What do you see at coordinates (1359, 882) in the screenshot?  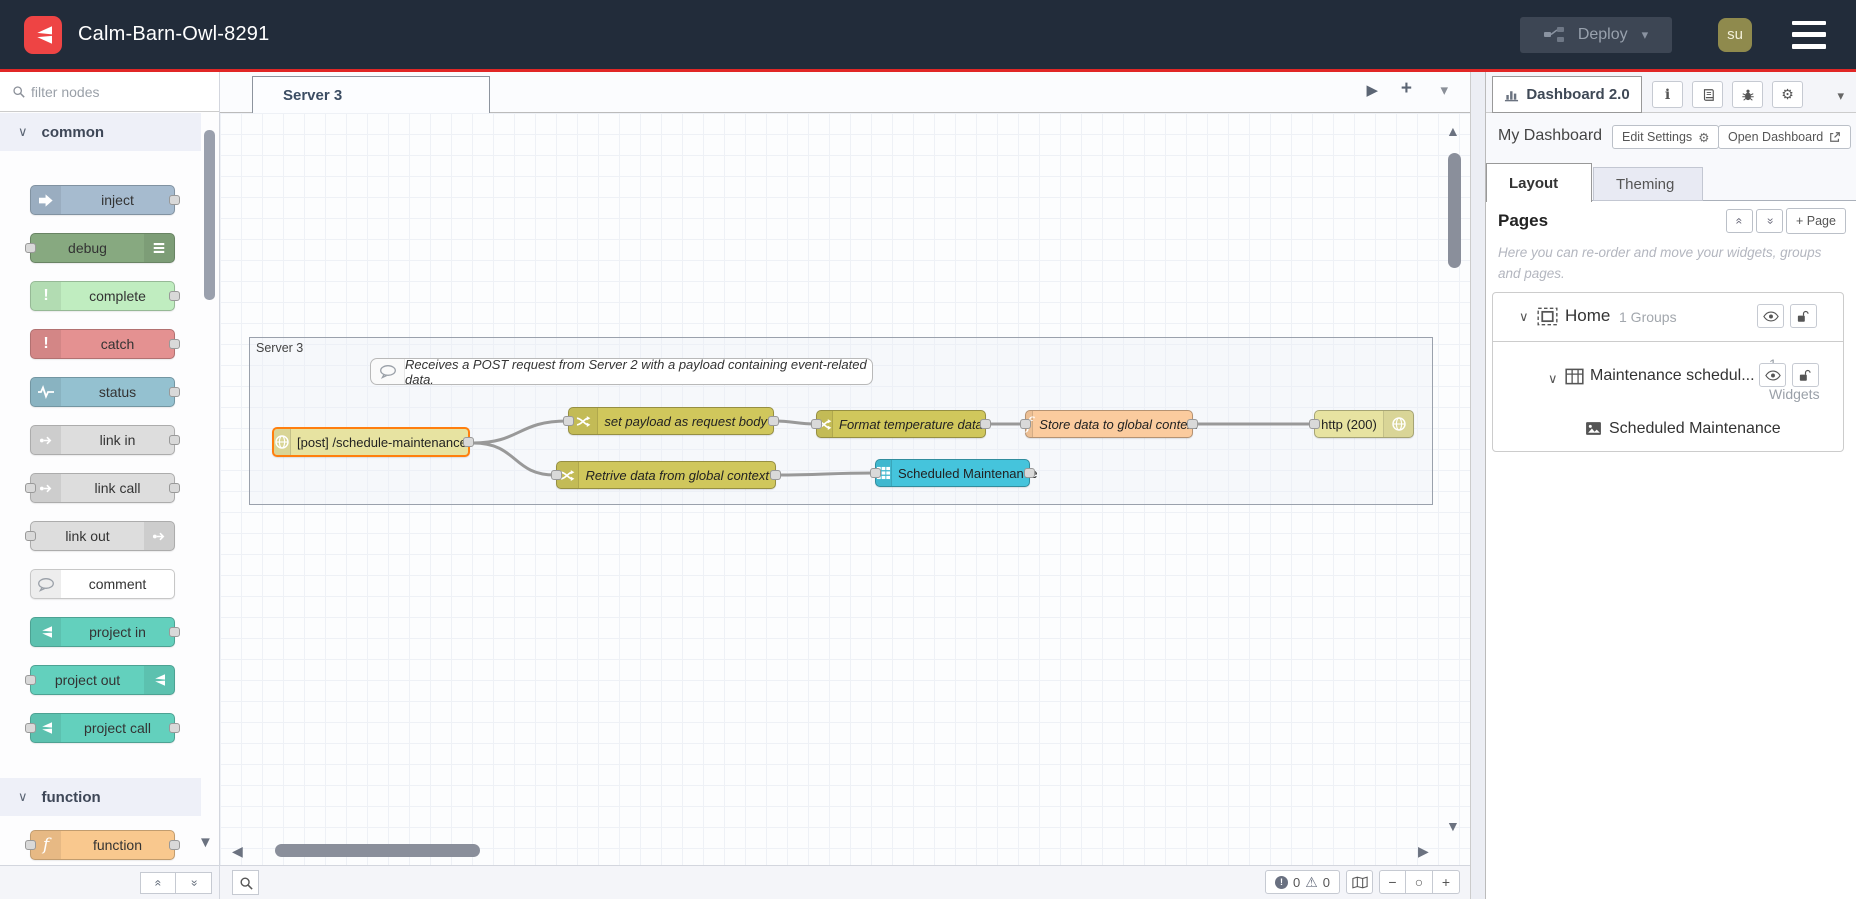 I see `navigator-toggle-button` at bounding box center [1359, 882].